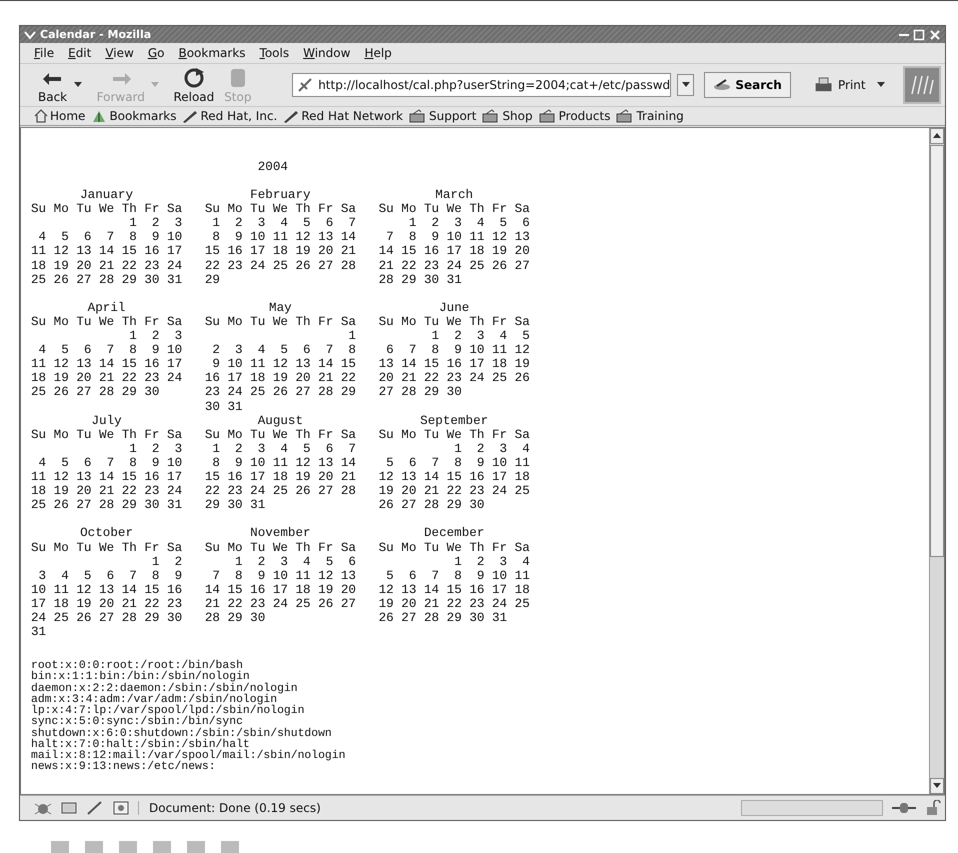  Describe the element at coordinates (935, 34) in the screenshot. I see `close-icon` at that location.